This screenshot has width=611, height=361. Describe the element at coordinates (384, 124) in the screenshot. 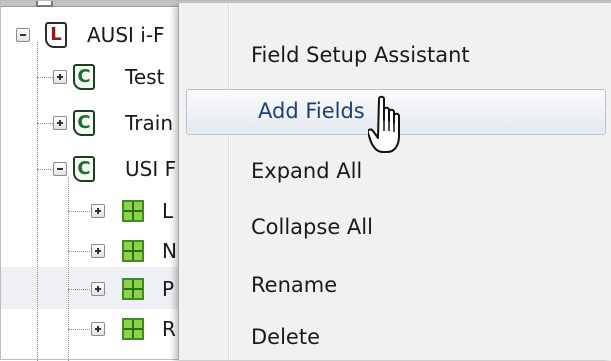

I see `hand-pointer-icon` at that location.